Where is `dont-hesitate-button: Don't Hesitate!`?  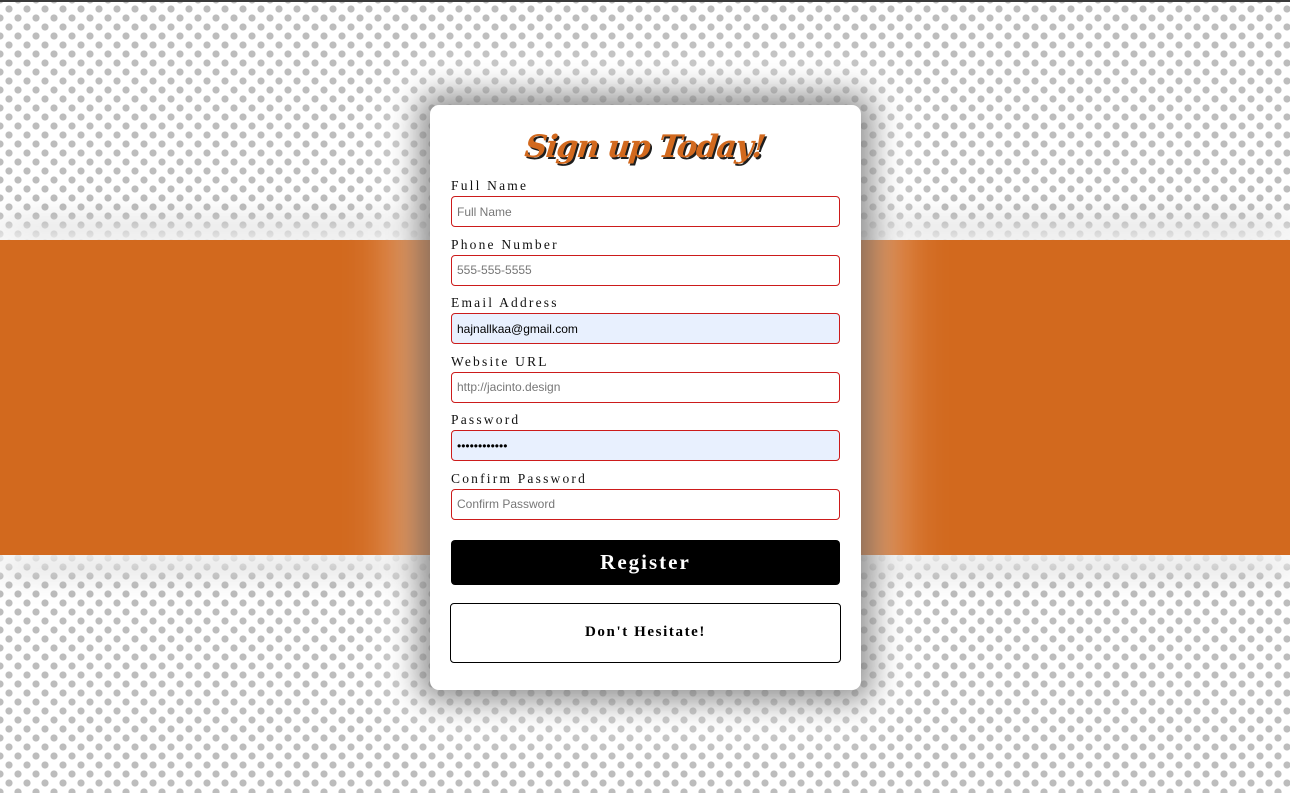 dont-hesitate-button: Don't Hesitate! is located at coordinates (645, 632).